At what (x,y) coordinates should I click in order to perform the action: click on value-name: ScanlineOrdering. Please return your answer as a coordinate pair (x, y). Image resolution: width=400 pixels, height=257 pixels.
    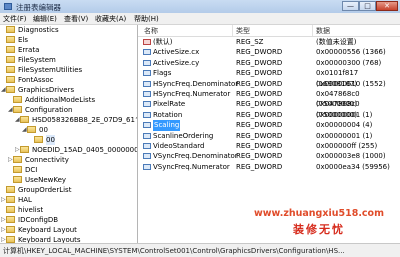
    Looking at the image, I should click on (183, 135).